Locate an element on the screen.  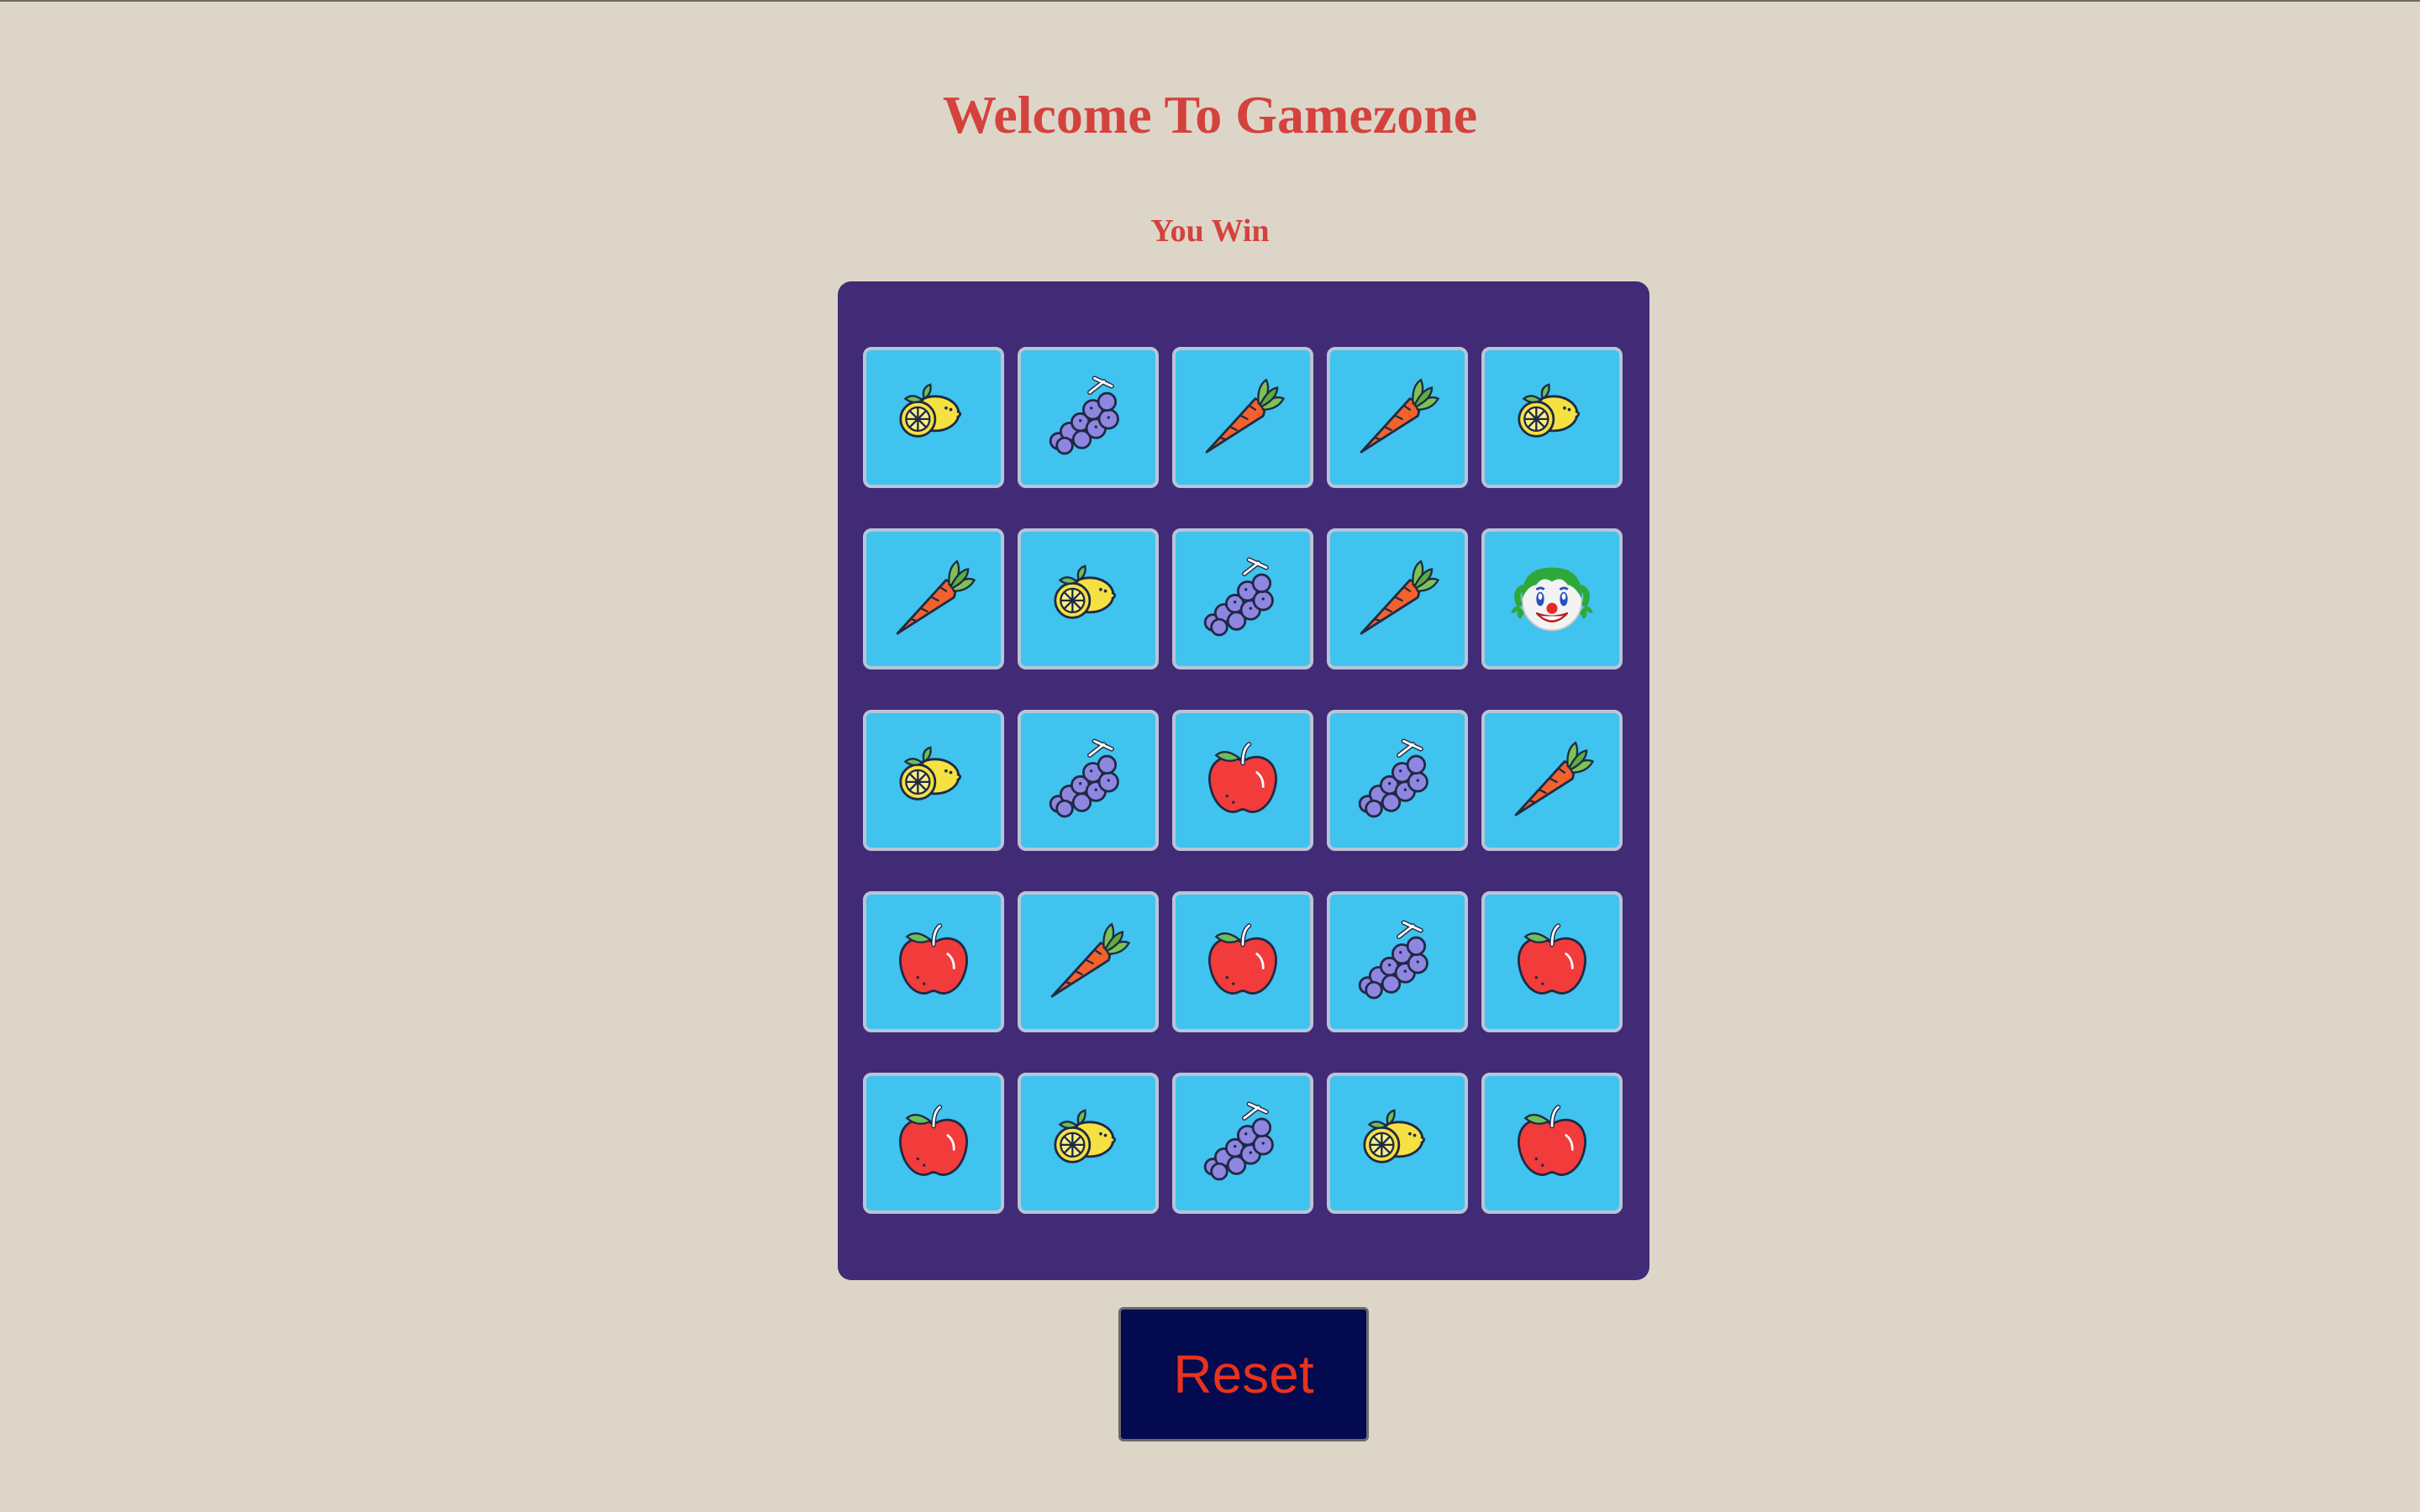
page-title: Welcome To Gamezone is located at coordinates (1210, 114).